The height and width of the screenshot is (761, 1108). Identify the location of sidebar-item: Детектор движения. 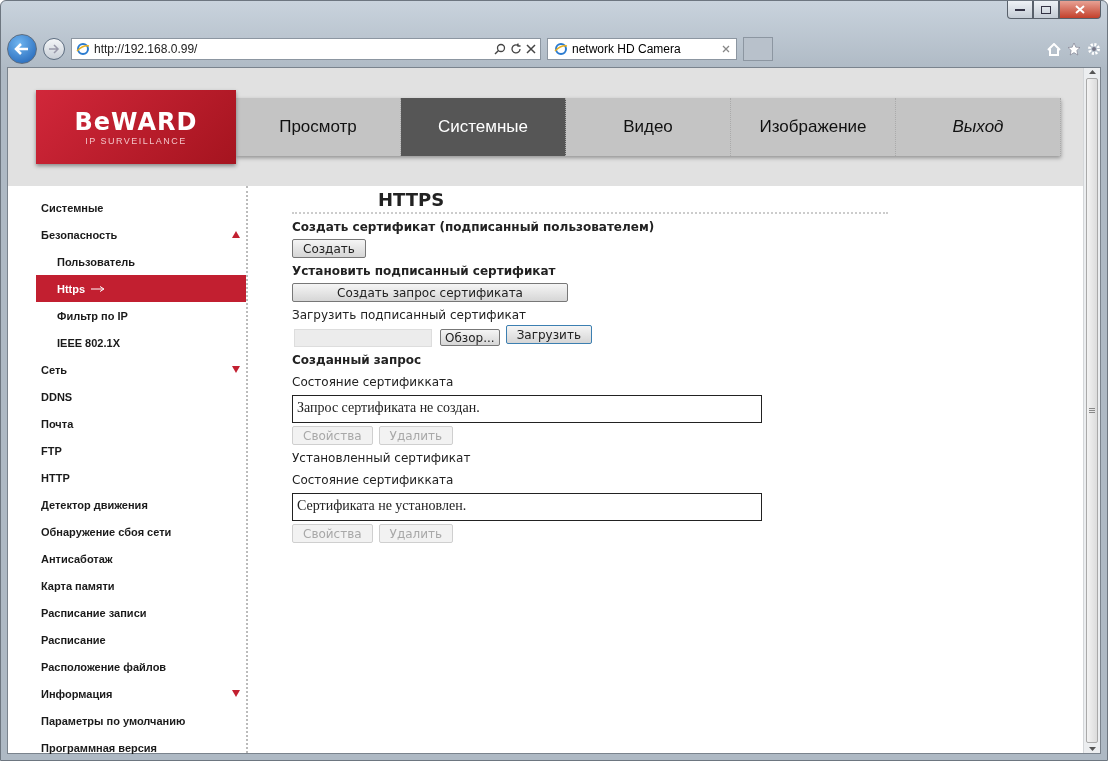
(141, 504).